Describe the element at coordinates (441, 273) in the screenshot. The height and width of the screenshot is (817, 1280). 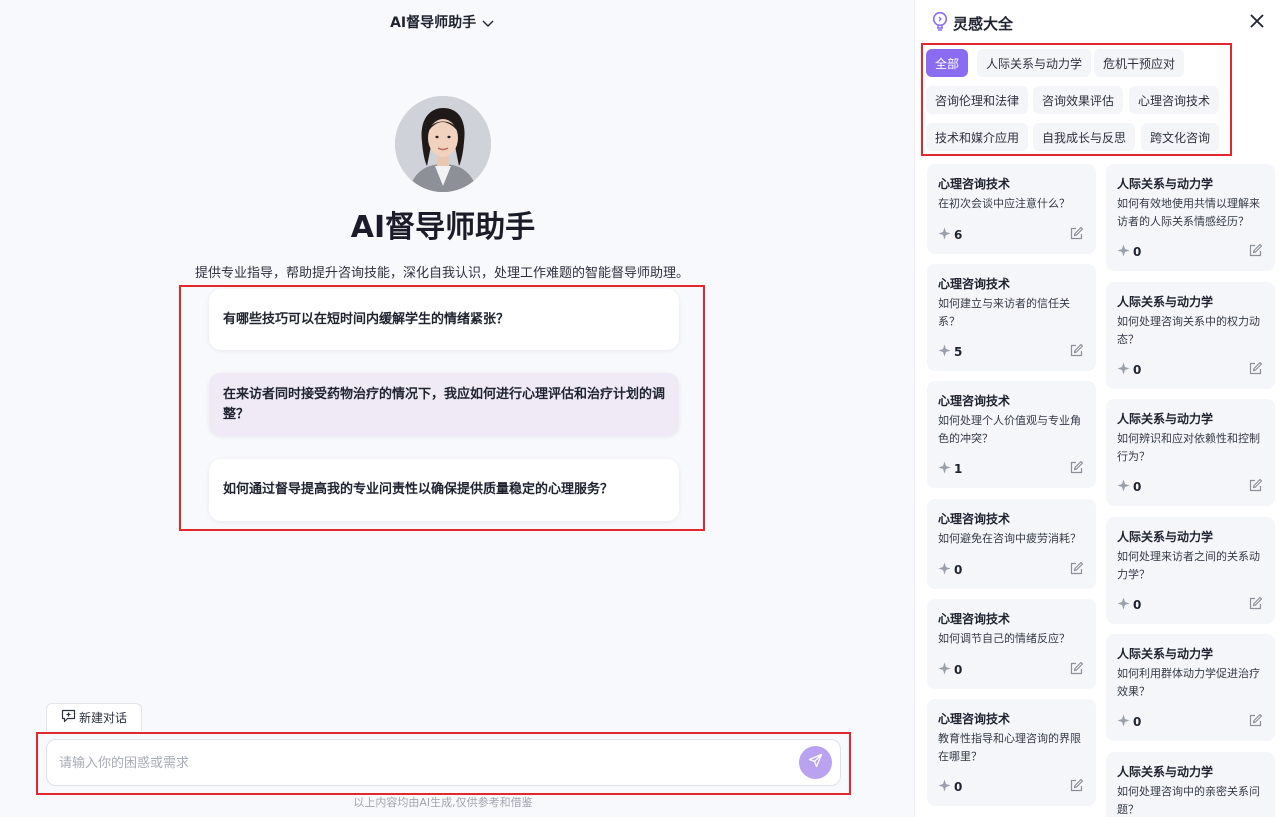
I see `hero-description: 提供专业指导，帮助提升咨询技能，深化自我认识，处理工作难题的智能督导师助理。` at that location.